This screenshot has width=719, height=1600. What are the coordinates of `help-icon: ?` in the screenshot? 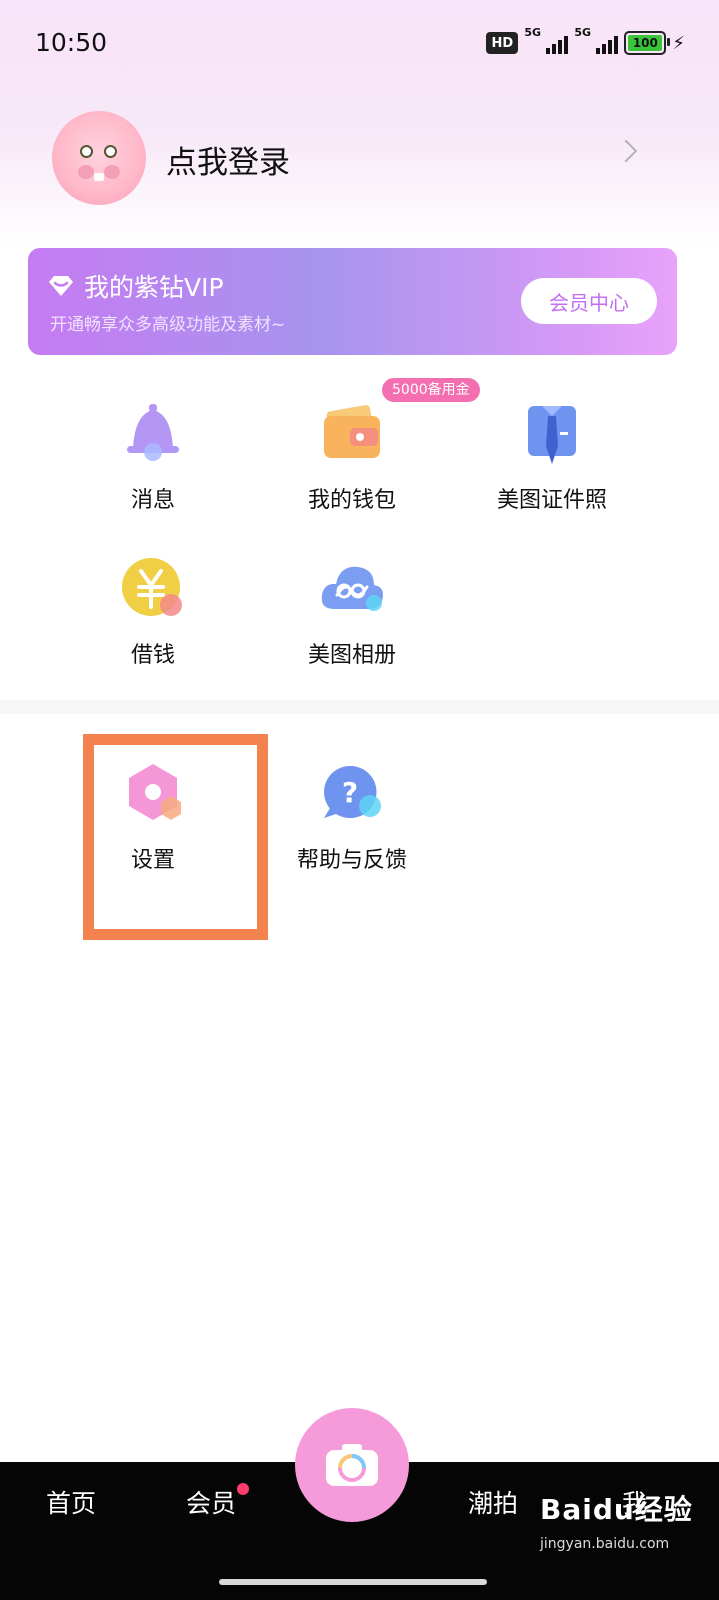 It's located at (352, 791).